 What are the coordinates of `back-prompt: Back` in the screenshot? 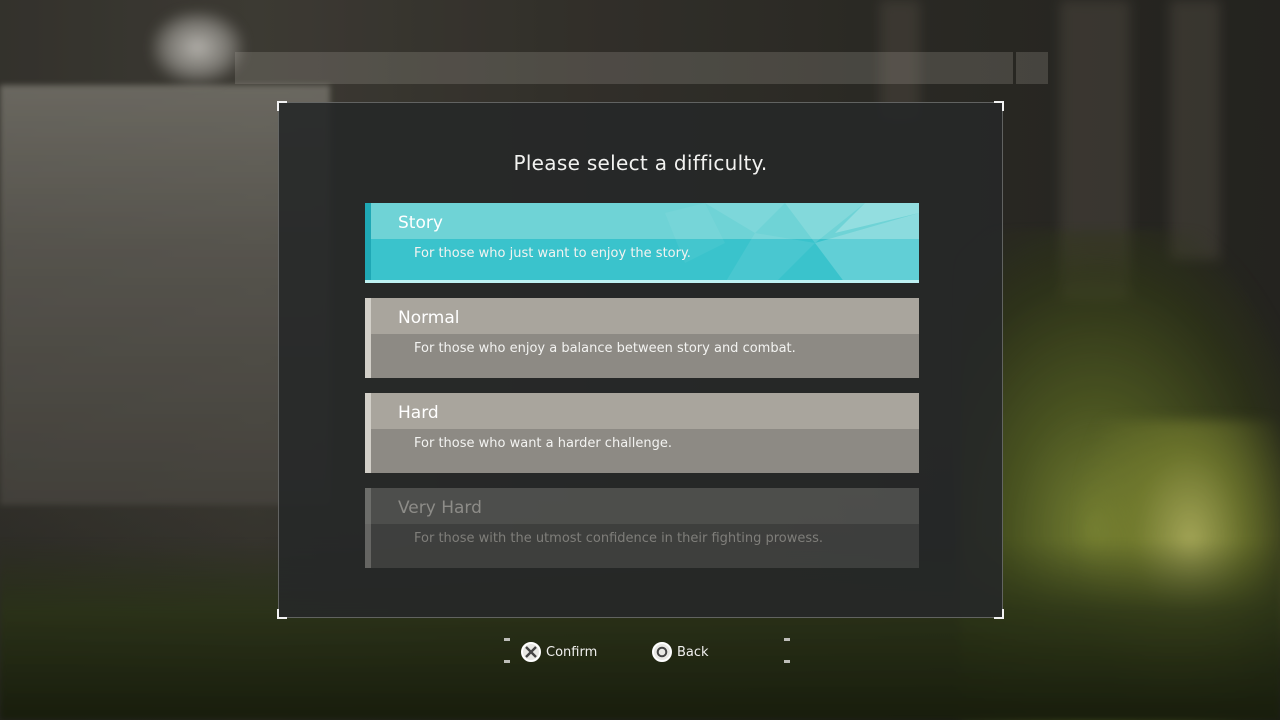 It's located at (680, 652).